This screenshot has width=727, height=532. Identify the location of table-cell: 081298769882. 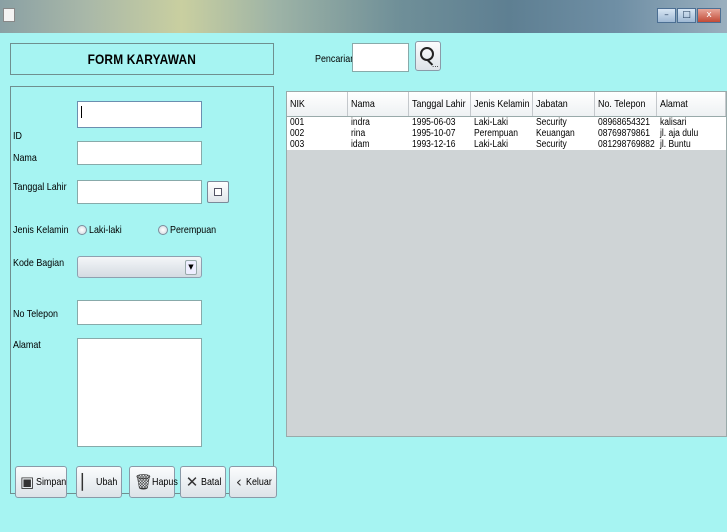
(626, 144).